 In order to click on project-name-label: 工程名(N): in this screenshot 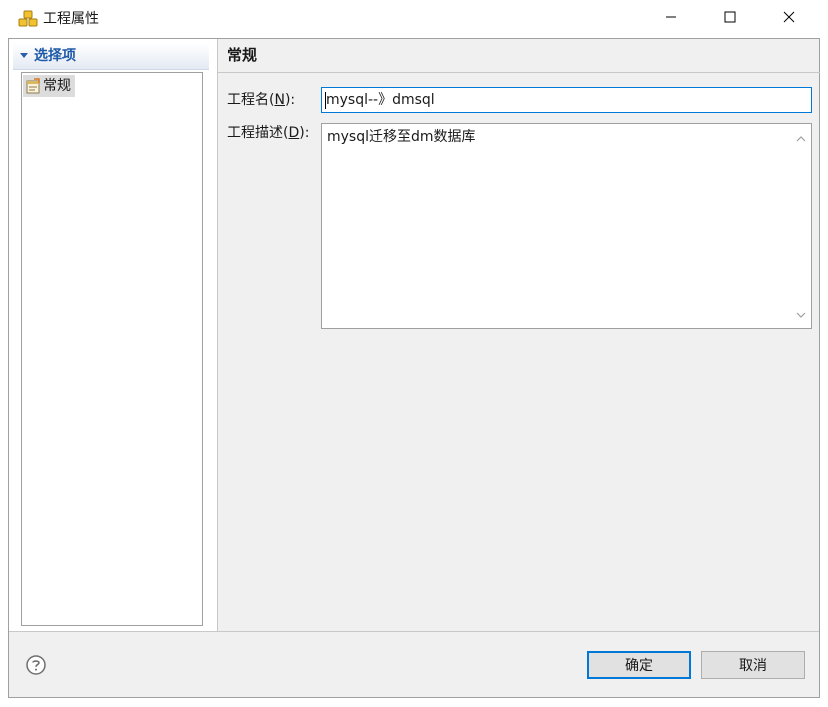, I will do `click(261, 100)`.